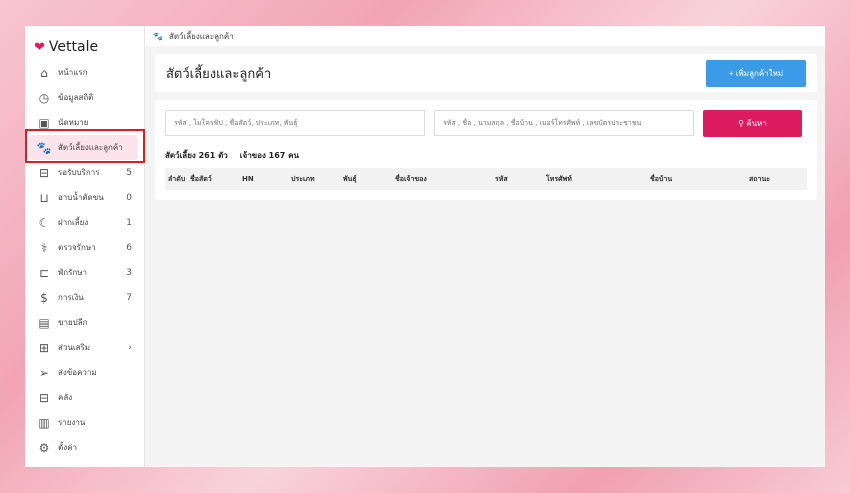 The width and height of the screenshot is (850, 493). What do you see at coordinates (44, 322) in the screenshot?
I see `cash-register-icon: ▤` at bounding box center [44, 322].